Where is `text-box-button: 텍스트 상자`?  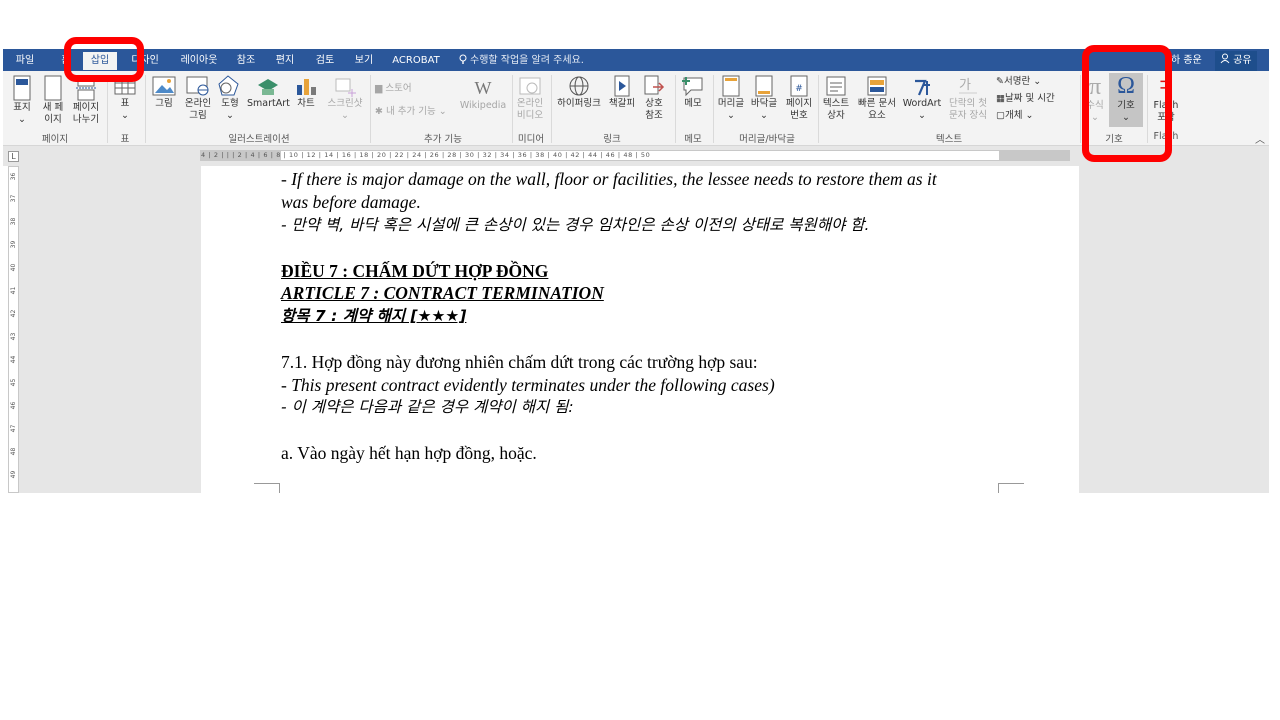 text-box-button: 텍스트 상자 is located at coordinates (836, 98).